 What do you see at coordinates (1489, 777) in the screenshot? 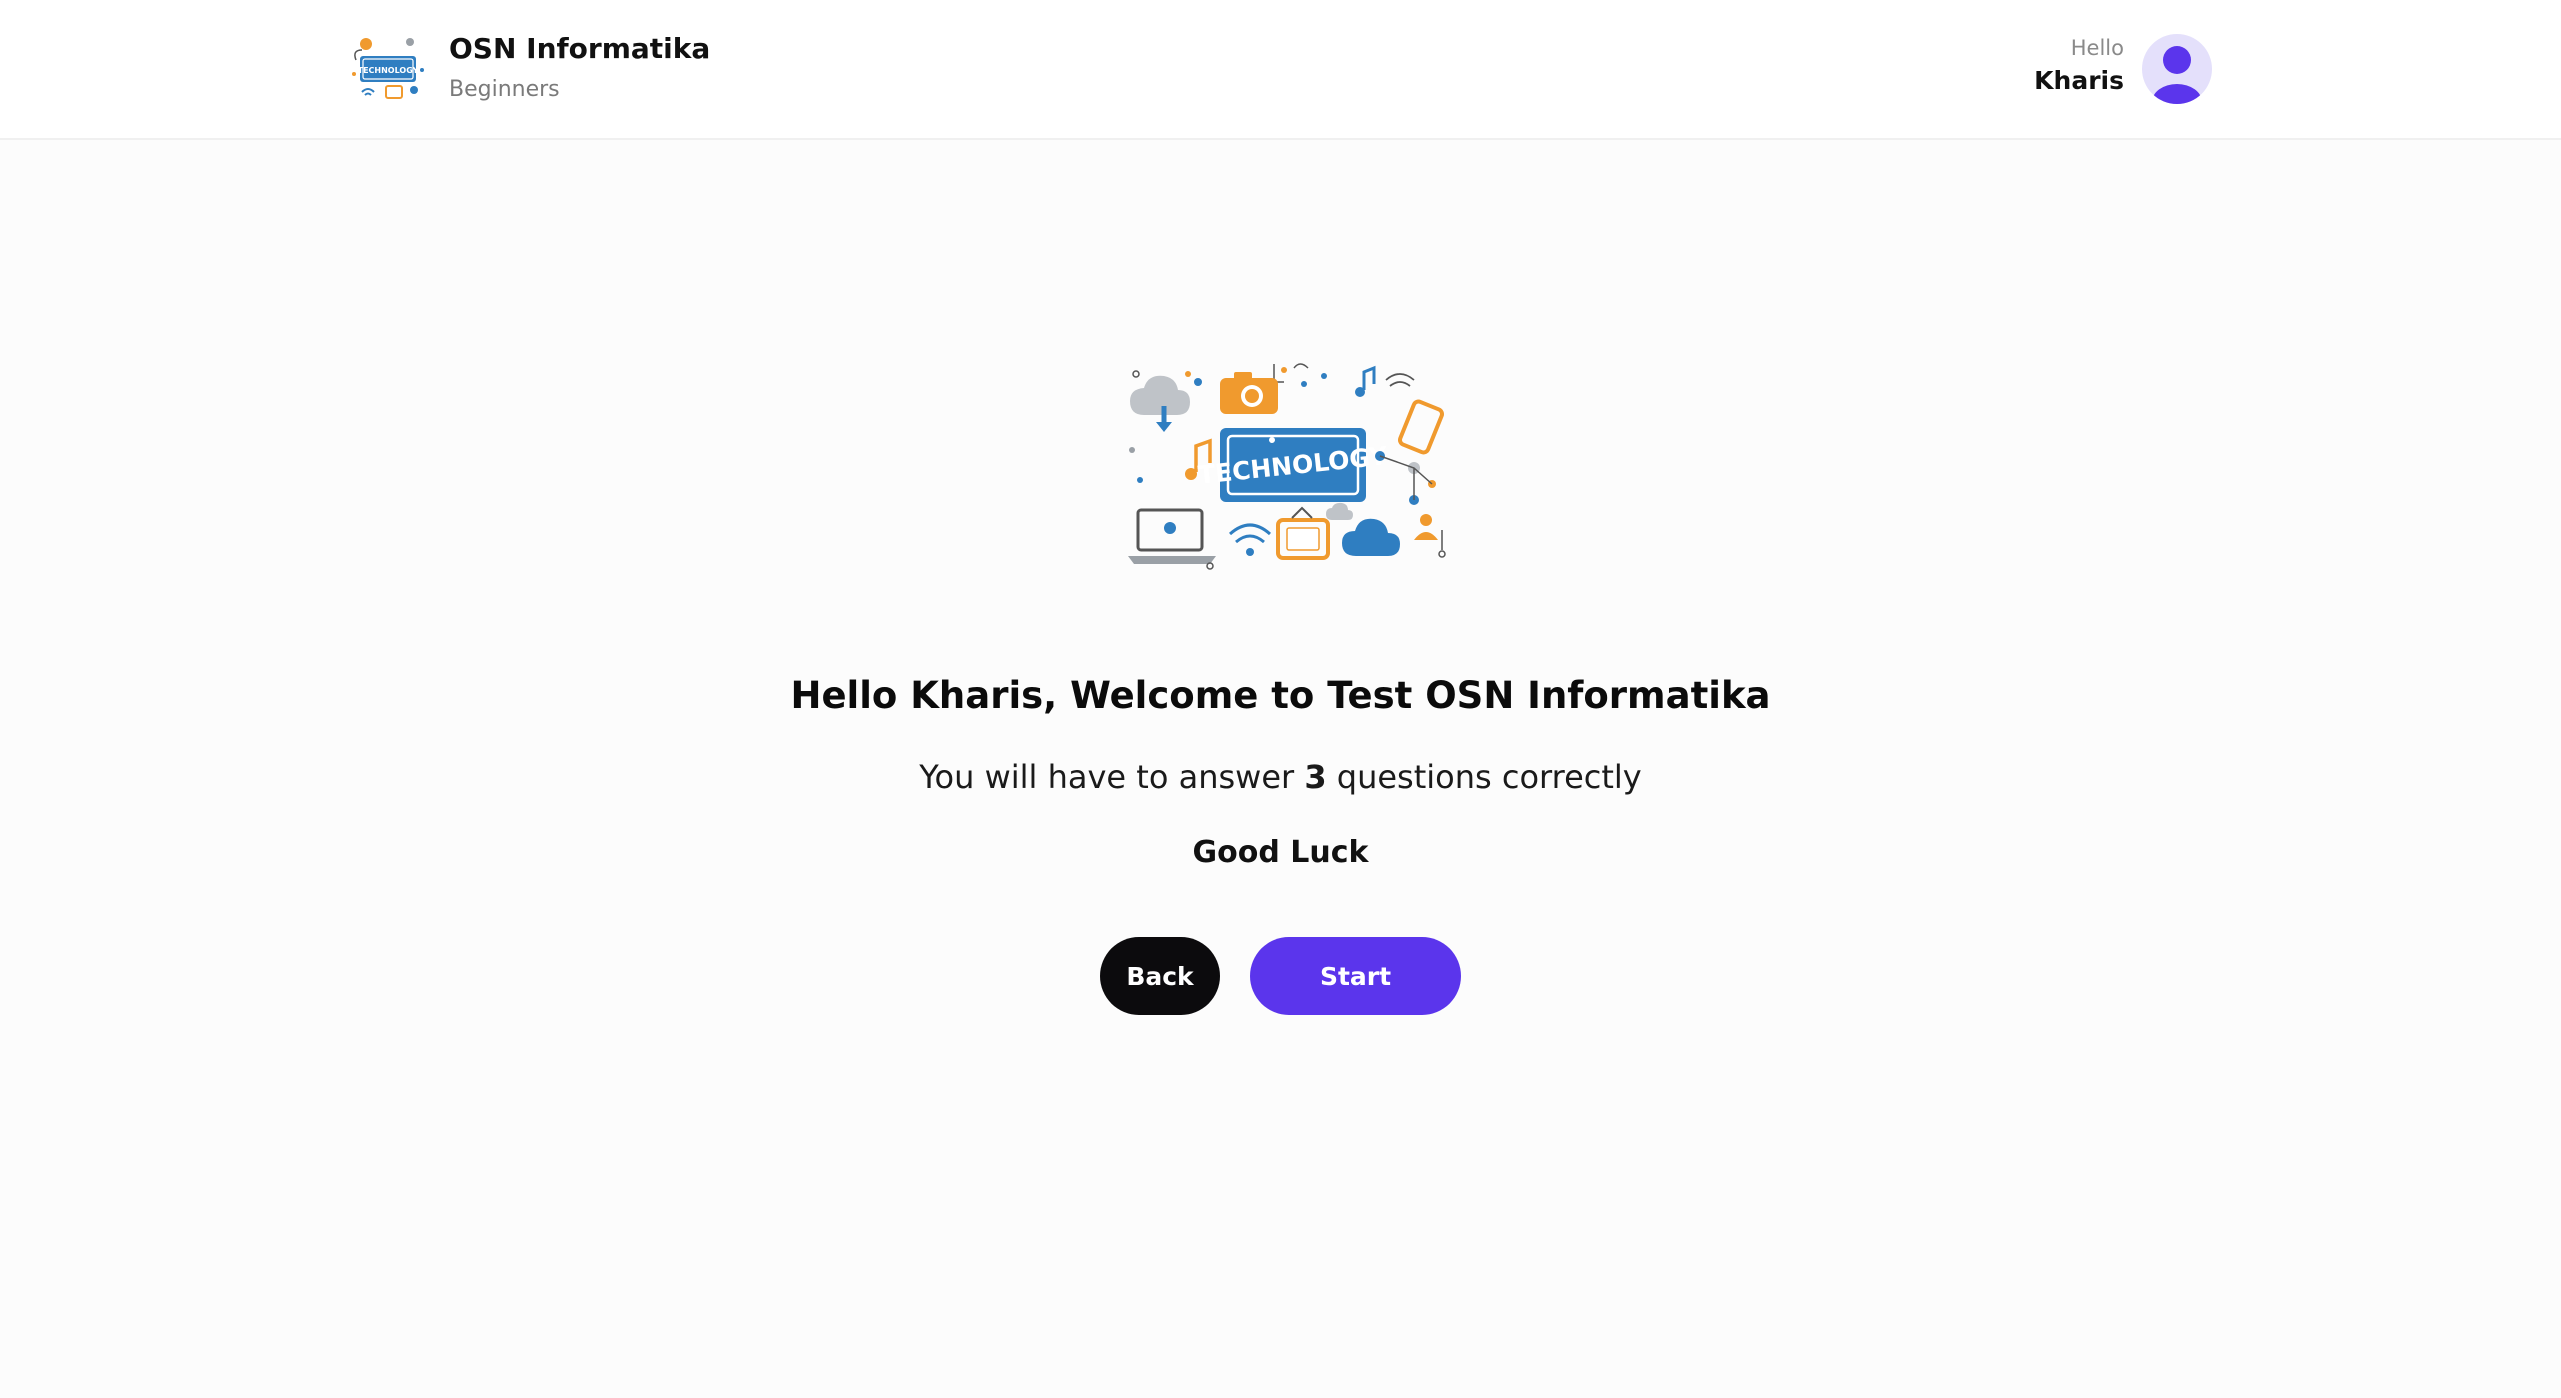
I see `instructions-suffix: questions correctly` at bounding box center [1489, 777].